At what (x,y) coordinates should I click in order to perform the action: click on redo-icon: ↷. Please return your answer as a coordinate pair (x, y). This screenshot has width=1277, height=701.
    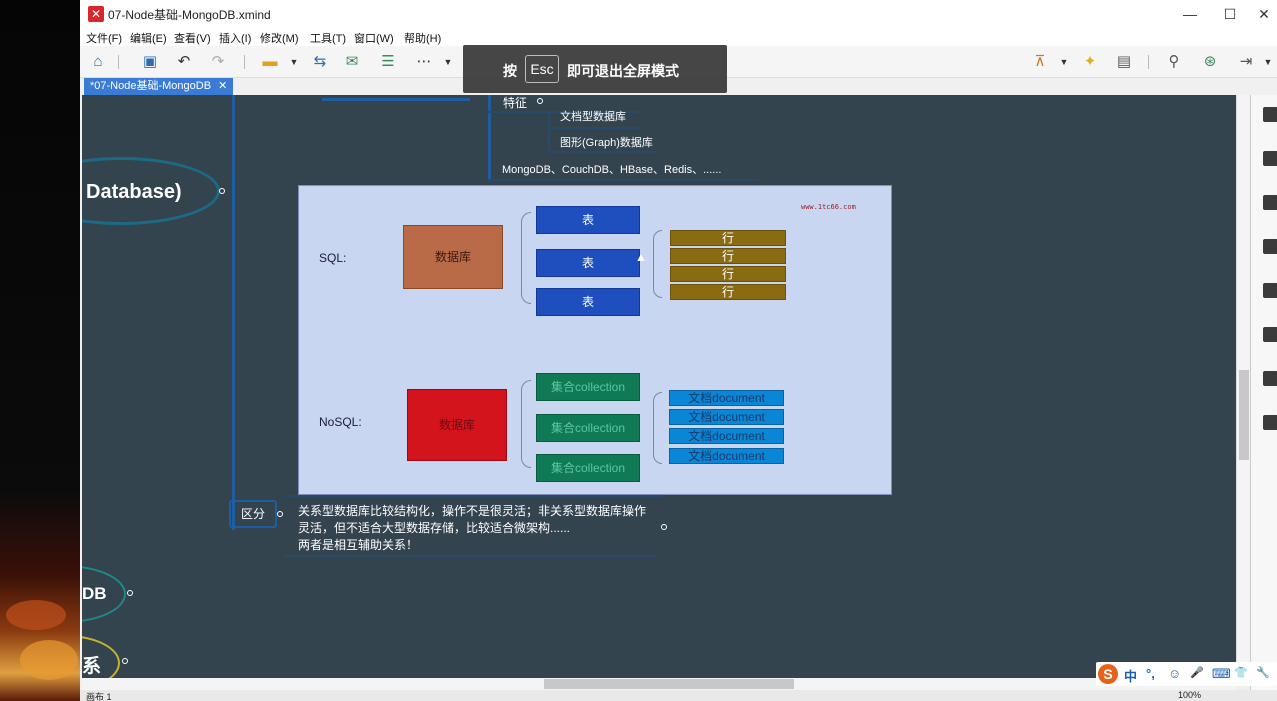
    Looking at the image, I should click on (218, 62).